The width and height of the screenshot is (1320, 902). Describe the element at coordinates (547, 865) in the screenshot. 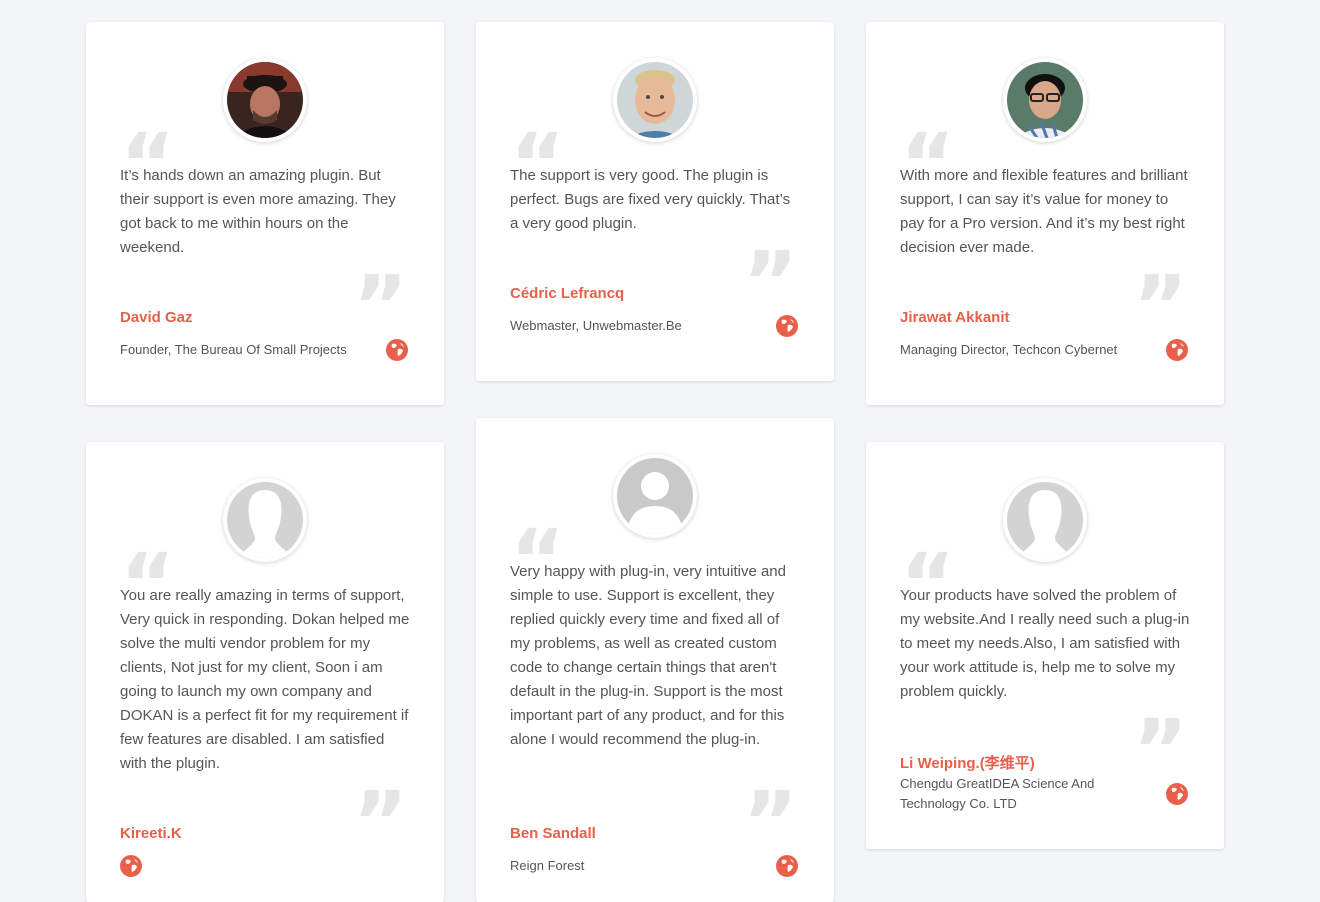

I see `author-role: Reign Forest` at that location.